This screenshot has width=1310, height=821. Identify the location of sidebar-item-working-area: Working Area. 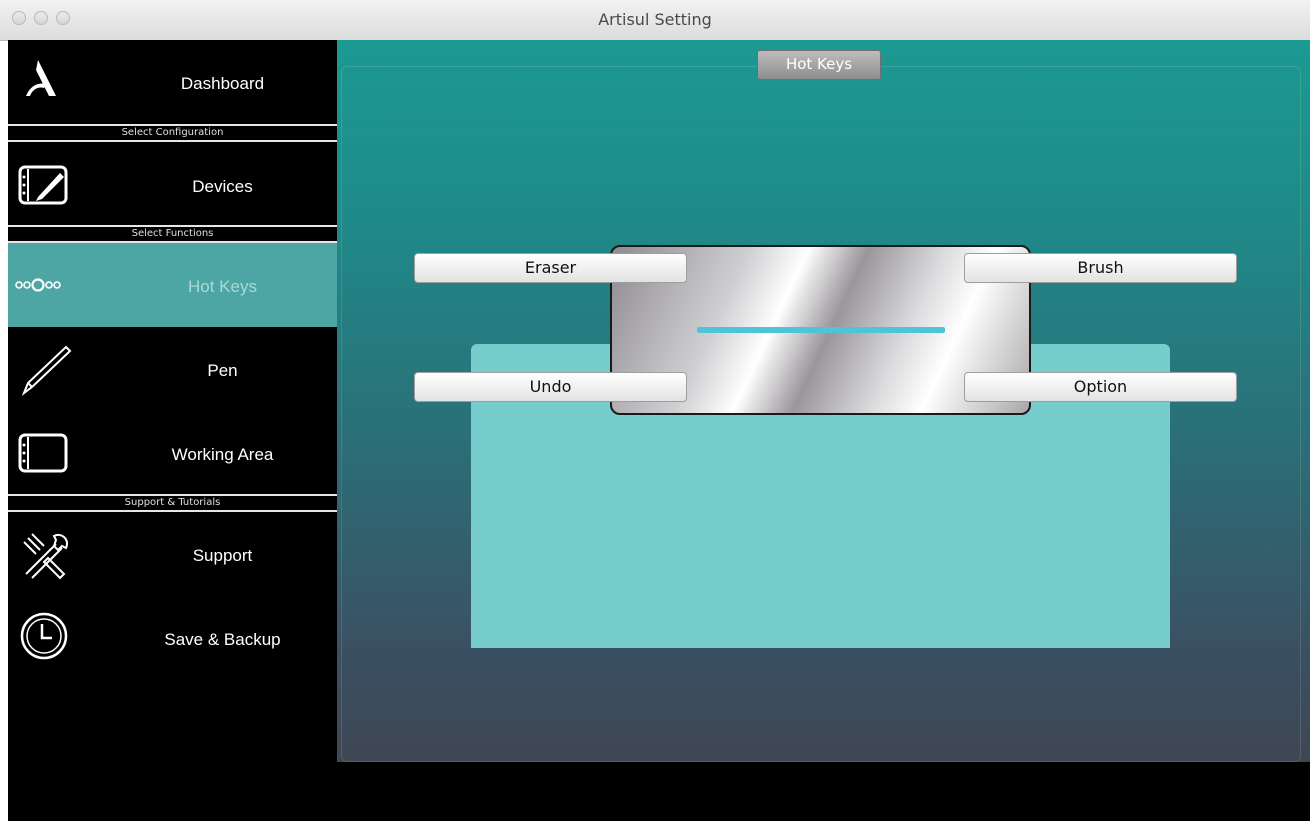
(172, 453).